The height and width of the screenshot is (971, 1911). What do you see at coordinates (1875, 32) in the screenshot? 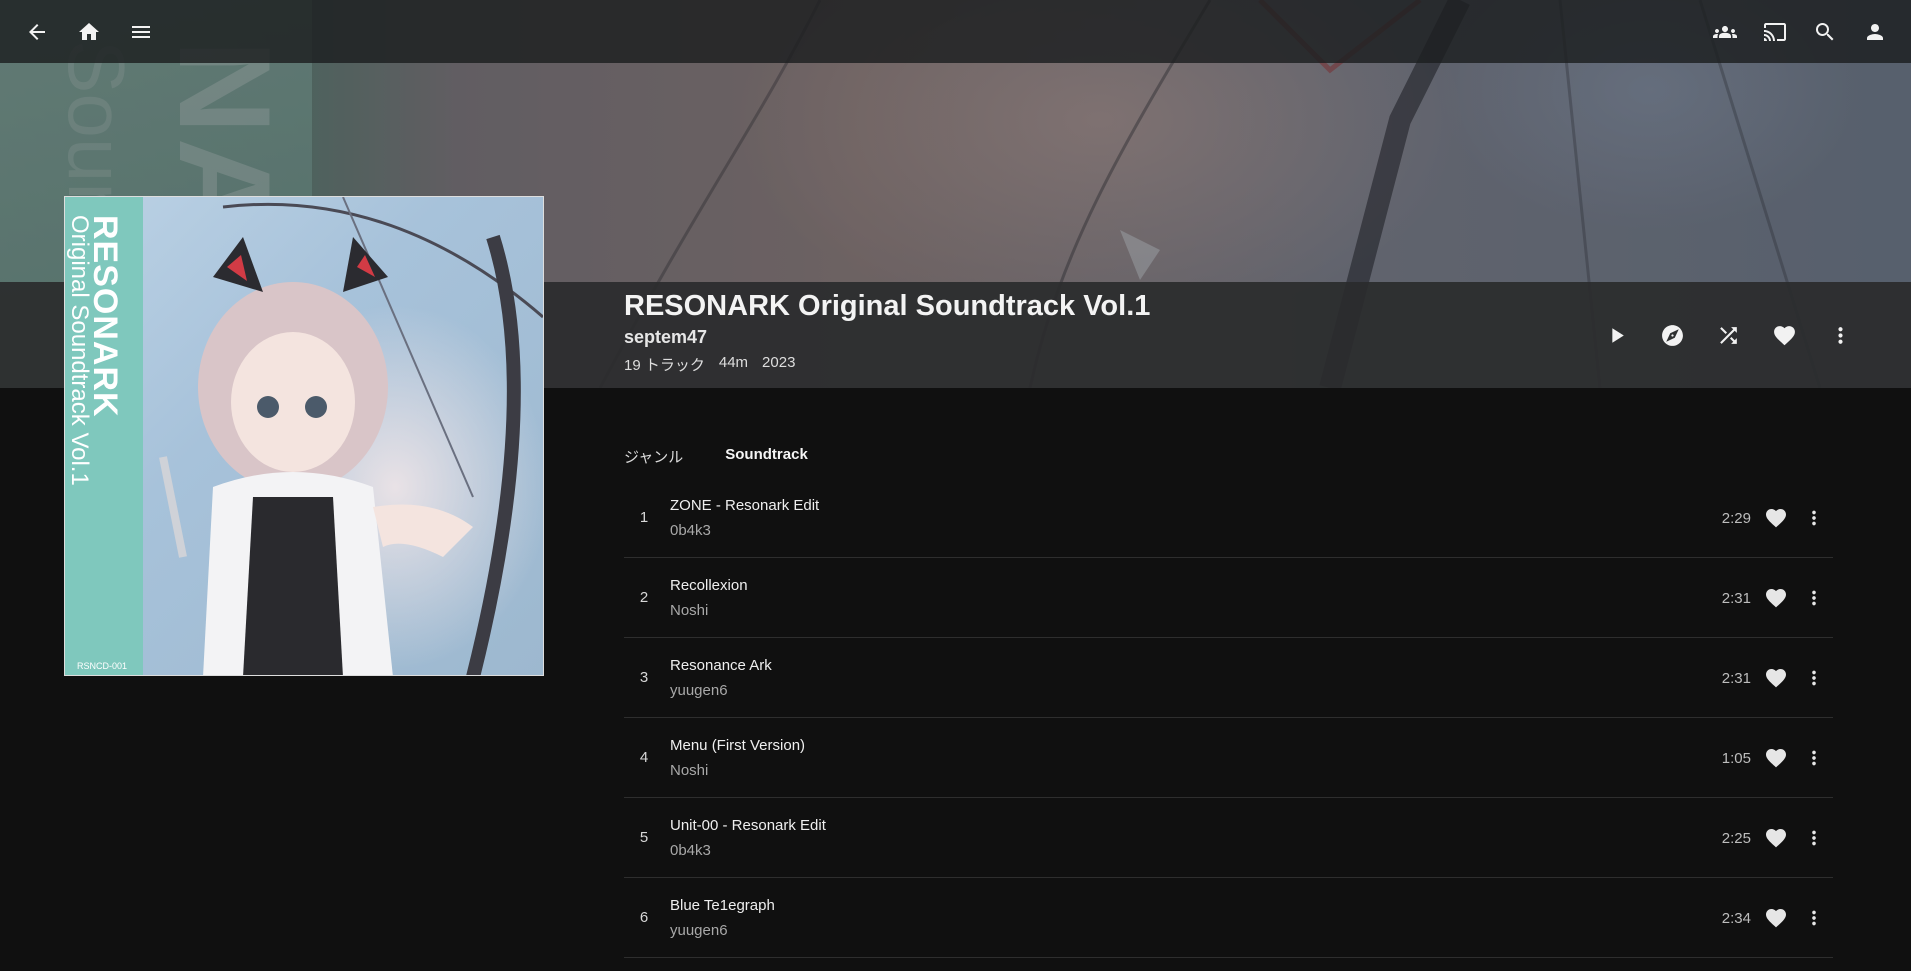
I see `account-icon` at bounding box center [1875, 32].